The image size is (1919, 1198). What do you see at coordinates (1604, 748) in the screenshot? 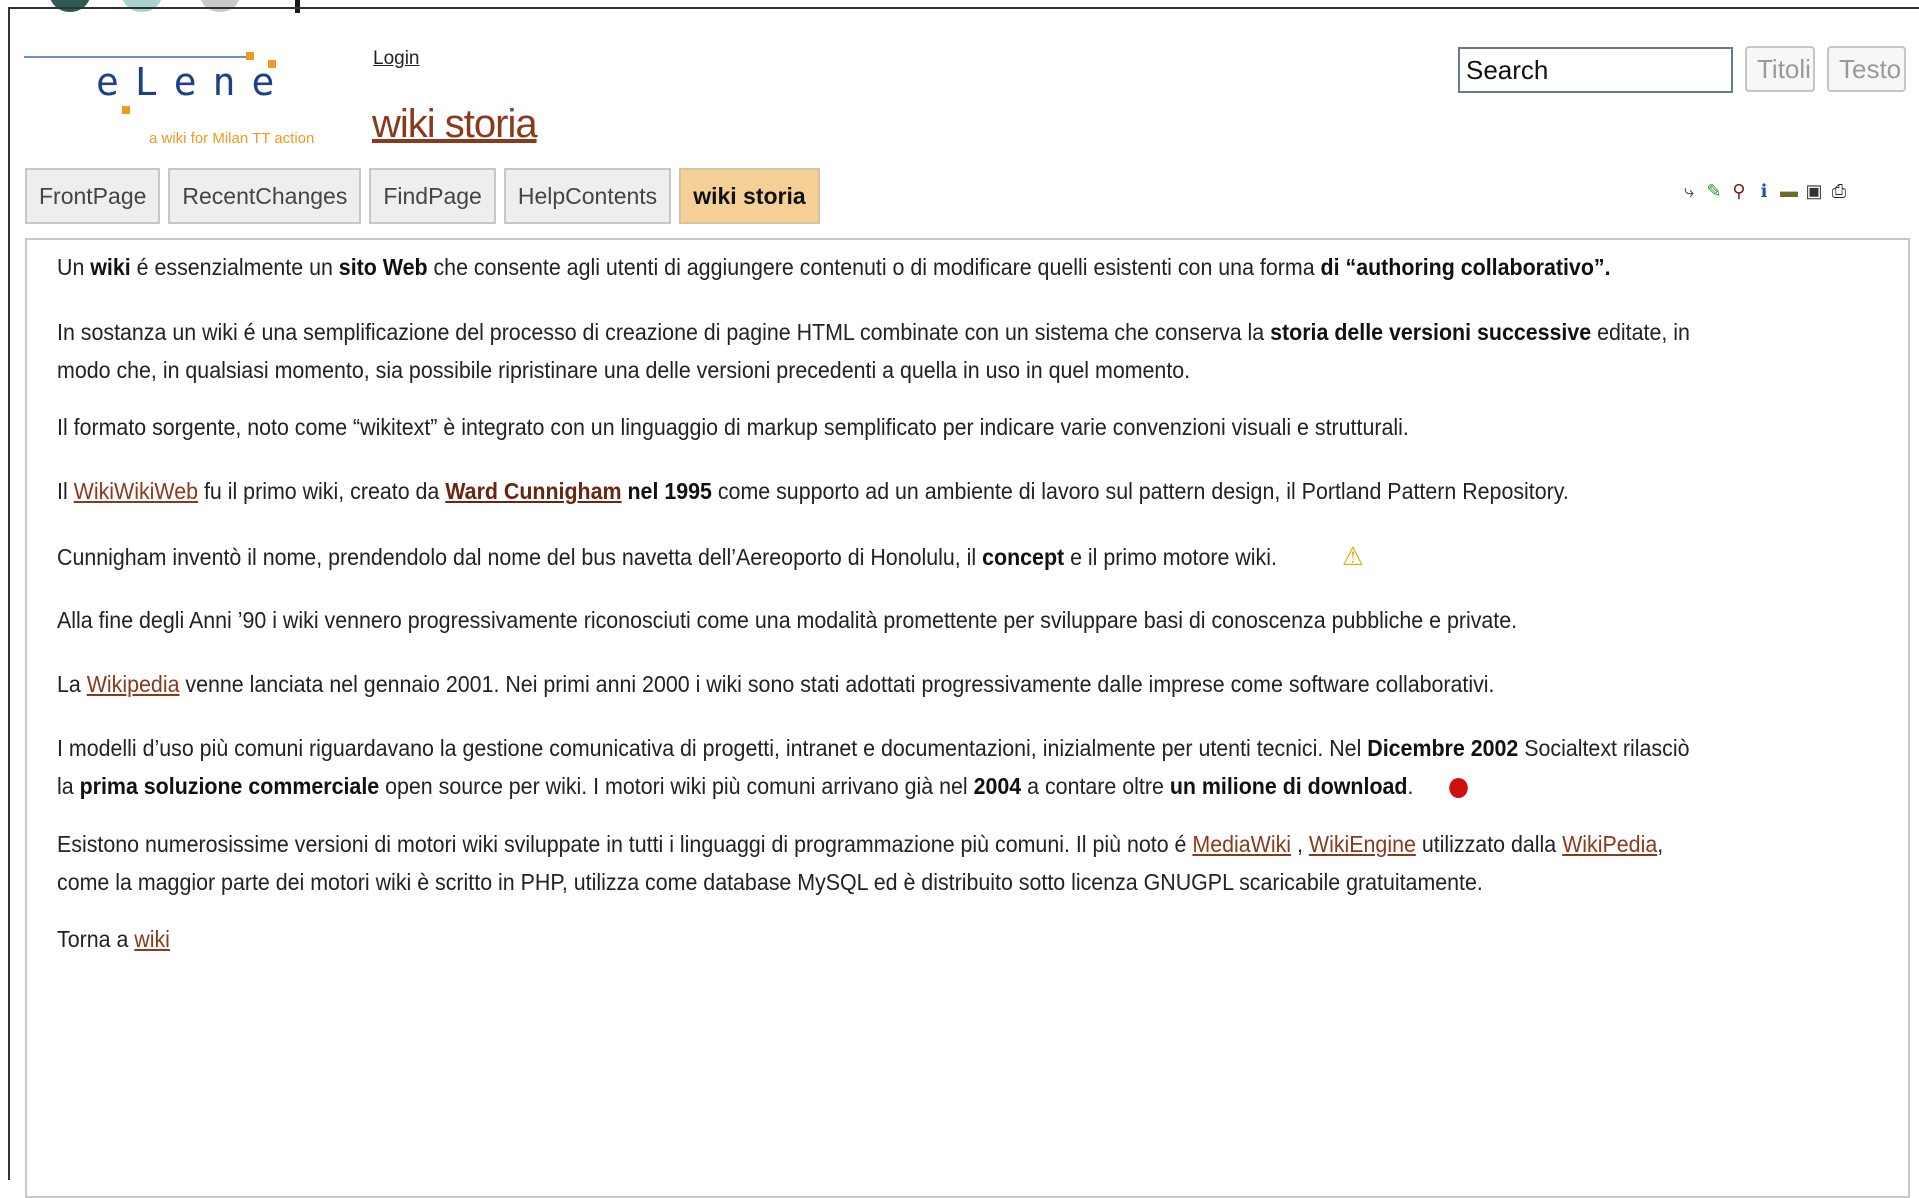
I see `text: Socialtext rilasciò` at bounding box center [1604, 748].